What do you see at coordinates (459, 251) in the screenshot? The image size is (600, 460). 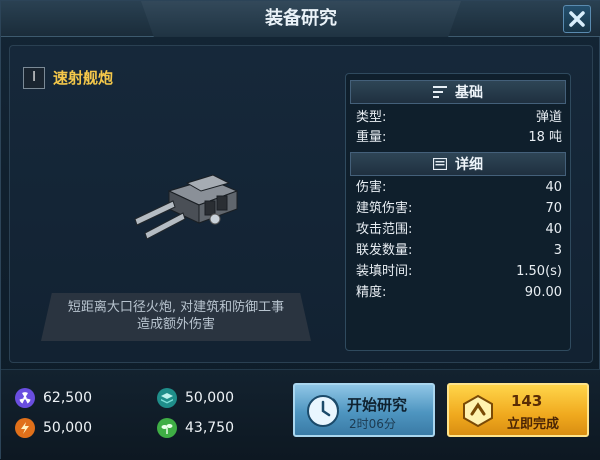 I see `stat-row-burst: 联发数量: 3` at bounding box center [459, 251].